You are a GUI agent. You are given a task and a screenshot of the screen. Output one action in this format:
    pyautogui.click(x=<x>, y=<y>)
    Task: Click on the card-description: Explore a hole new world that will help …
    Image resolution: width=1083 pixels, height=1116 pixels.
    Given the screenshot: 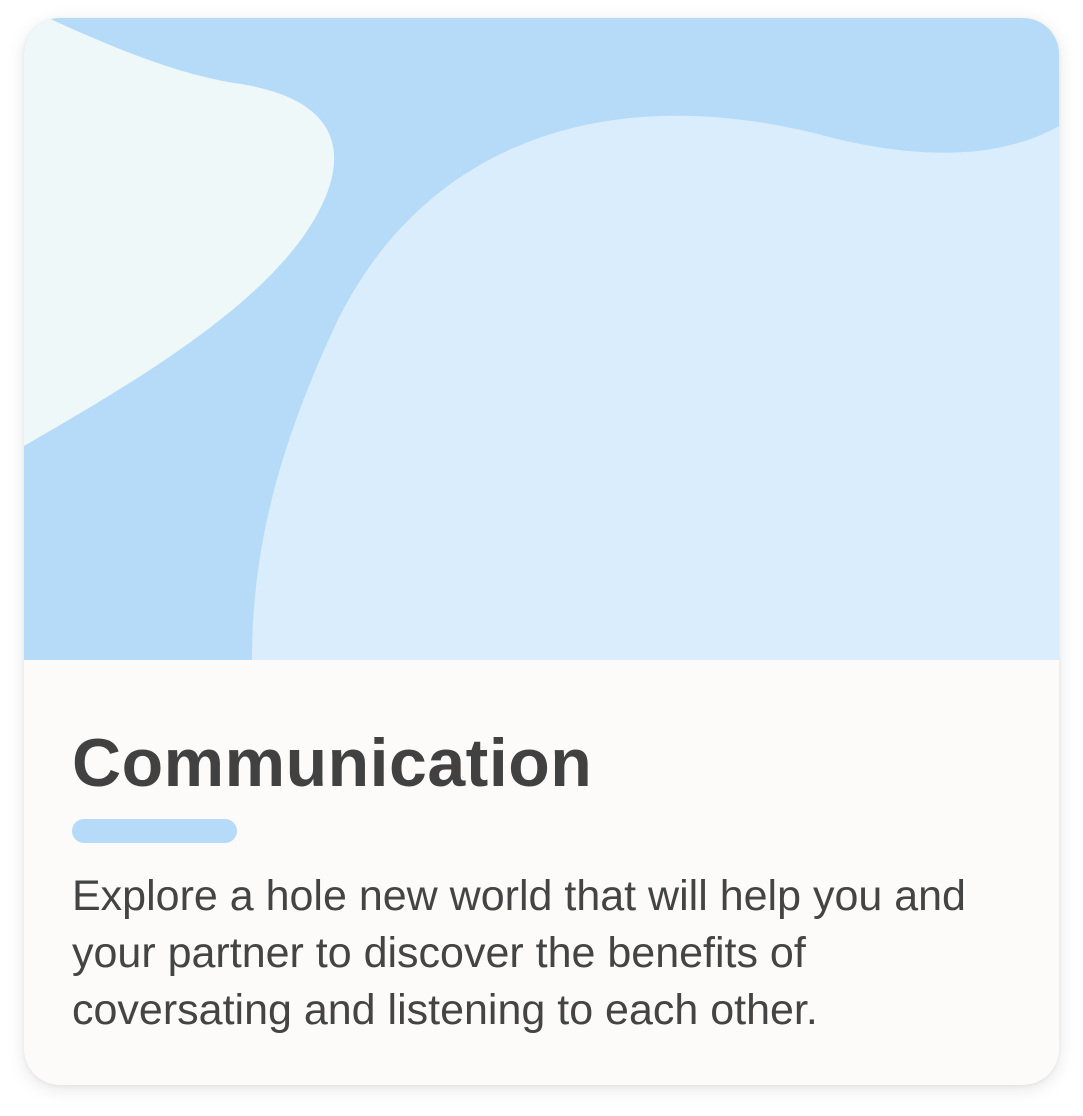 What is the action you would take?
    pyautogui.click(x=519, y=953)
    